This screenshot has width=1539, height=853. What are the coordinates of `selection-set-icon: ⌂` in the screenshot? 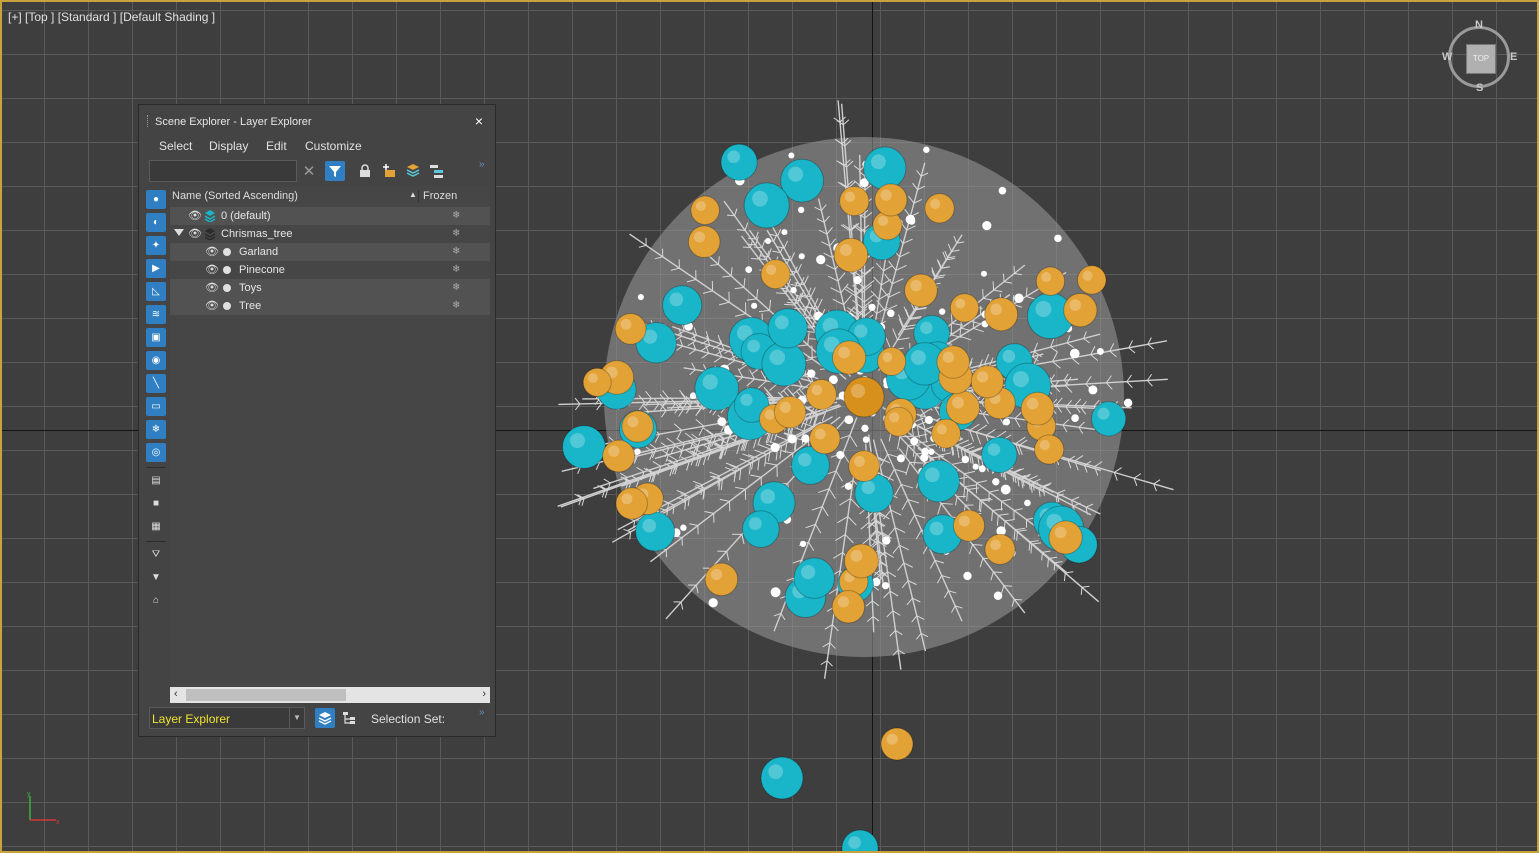 It's located at (156, 600).